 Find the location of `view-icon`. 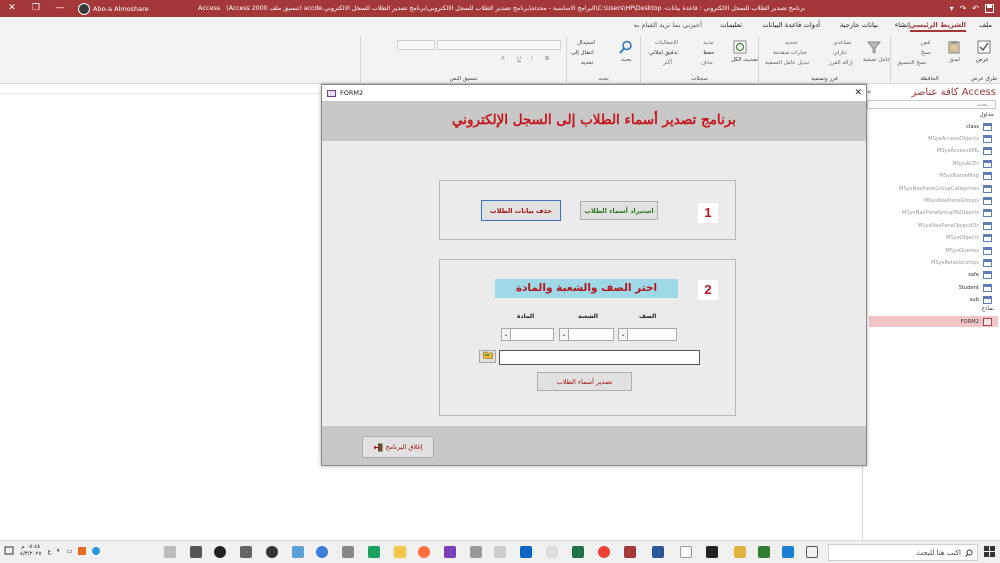

view-icon is located at coordinates (984, 47).